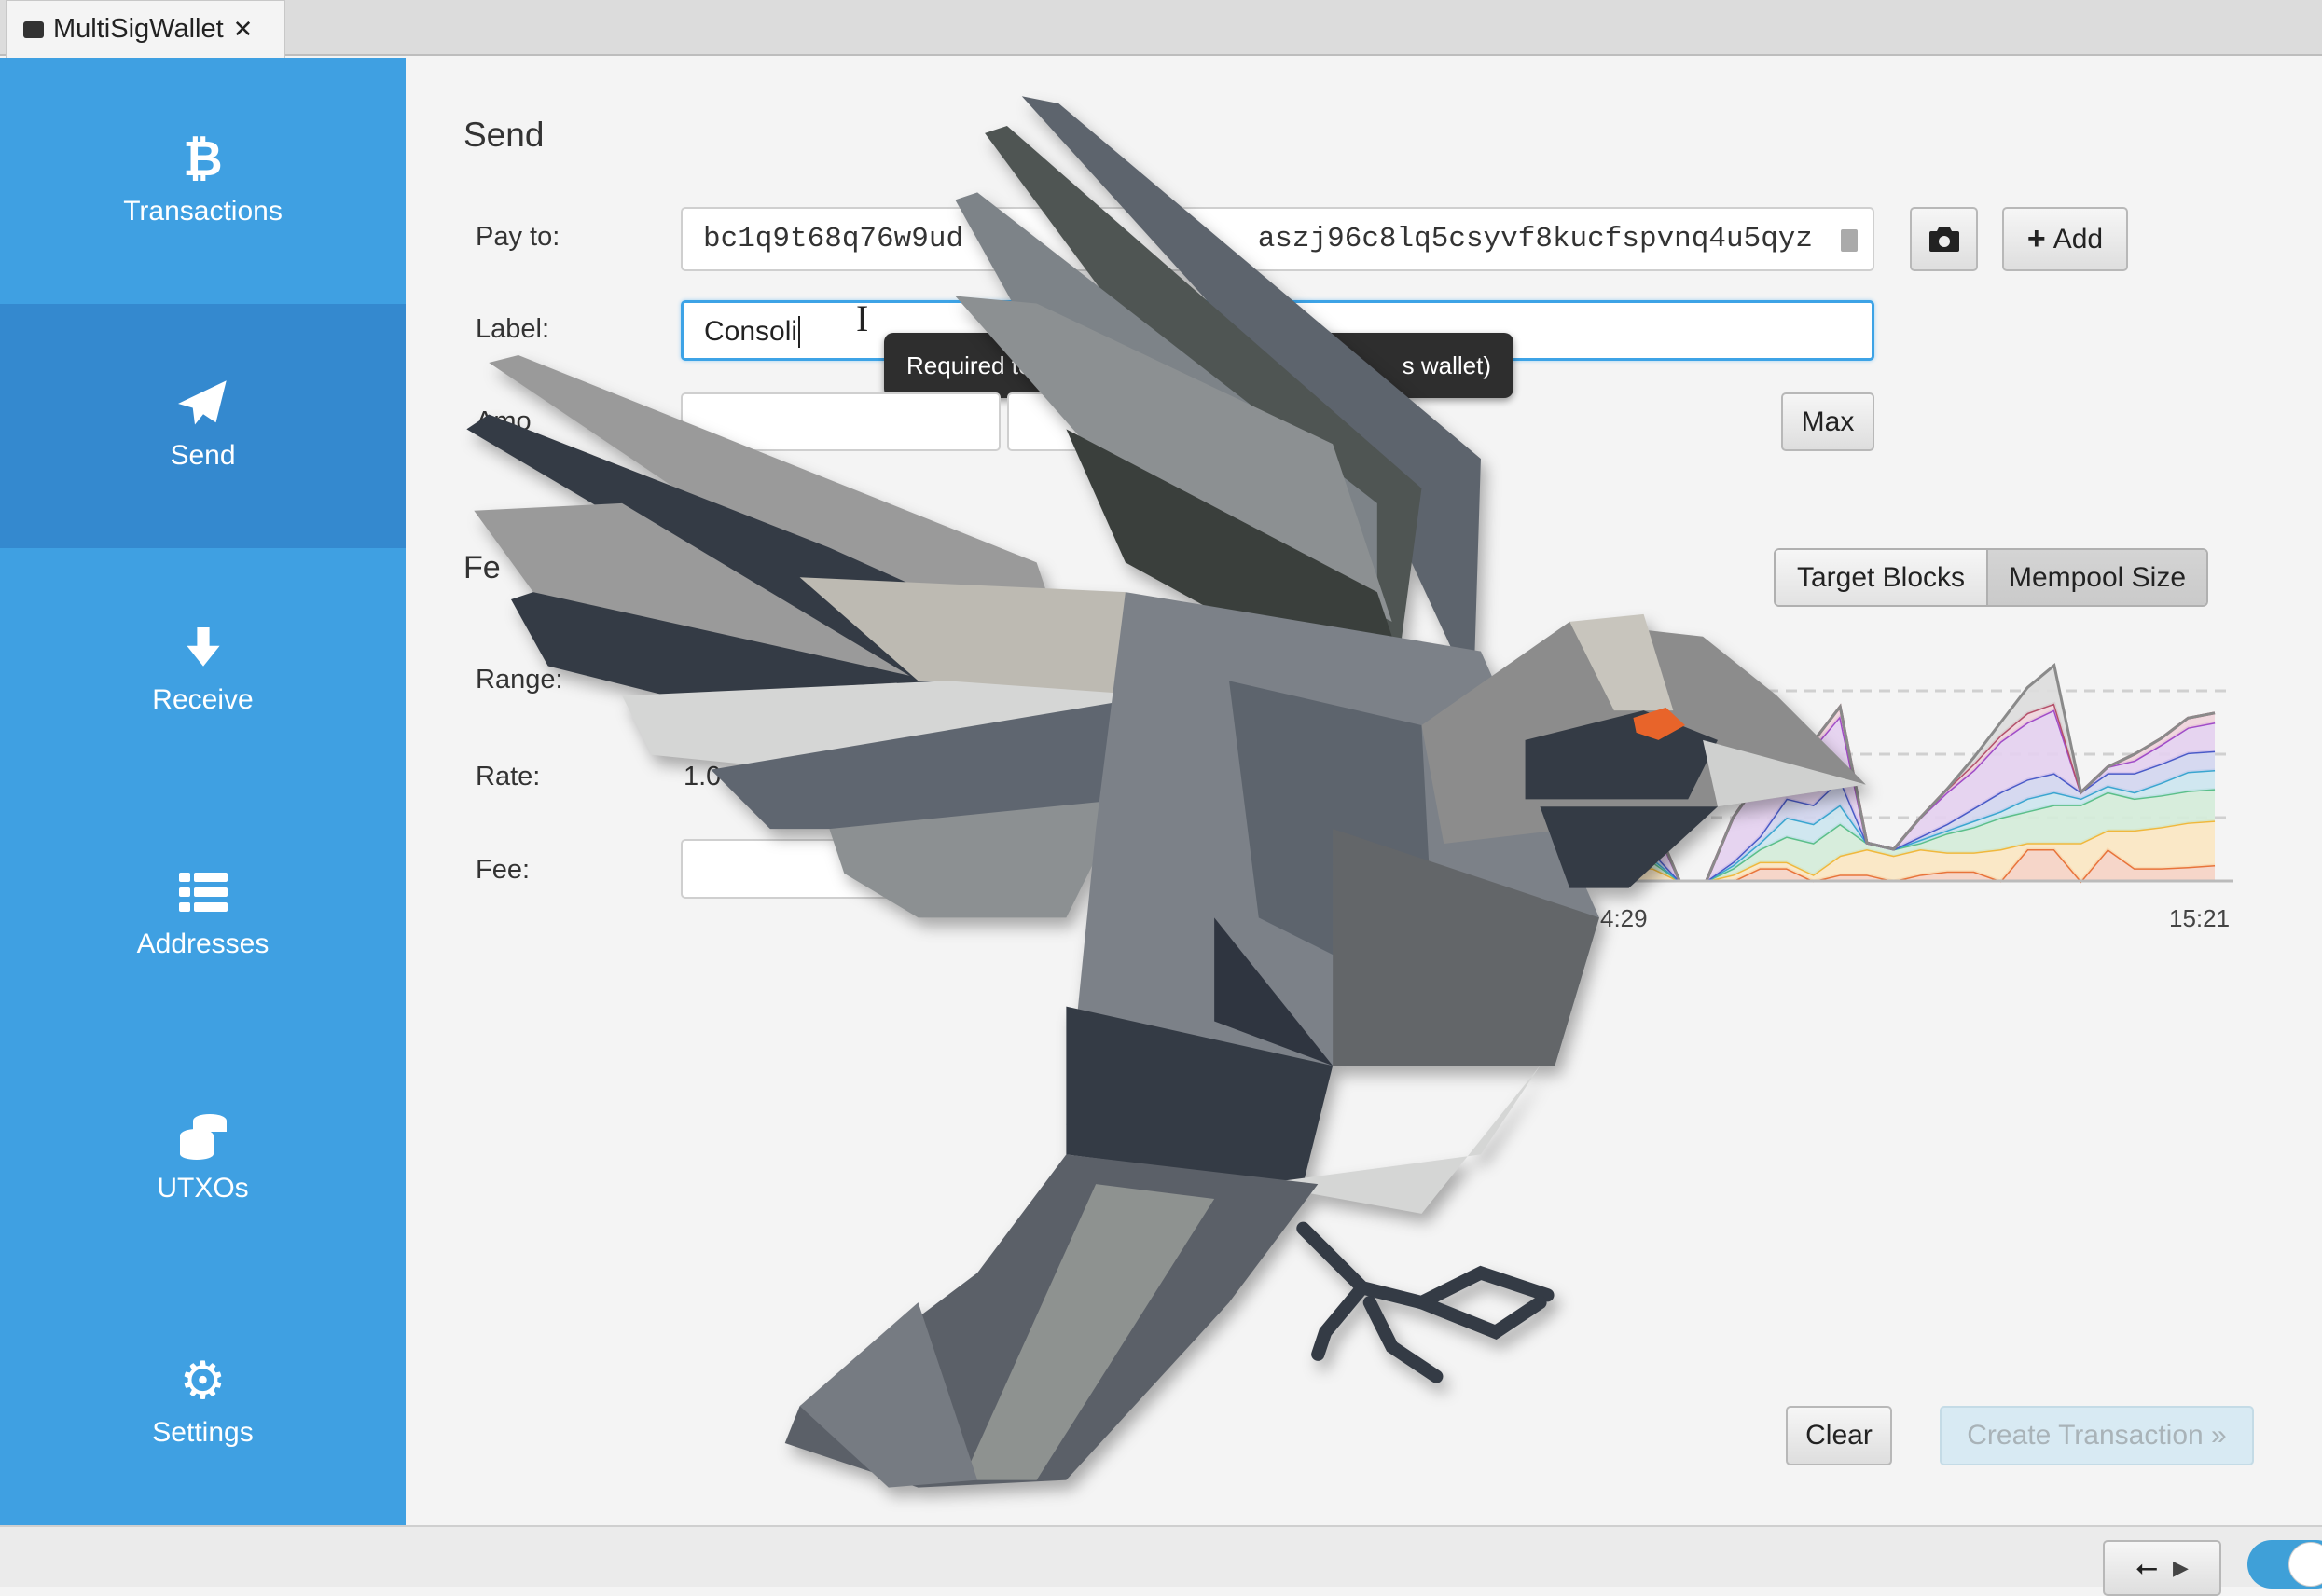 The height and width of the screenshot is (1596, 2322). I want to click on sidebar-item-addresses: Addresses, so click(203, 914).